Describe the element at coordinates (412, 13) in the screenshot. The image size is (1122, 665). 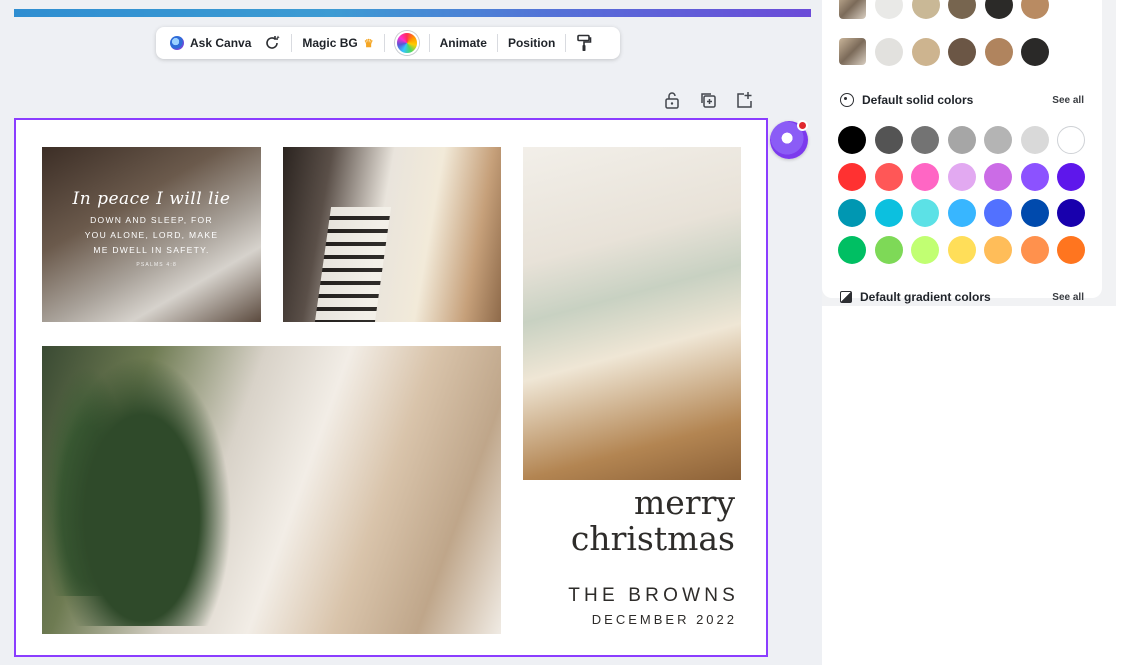
I see `previous-page-edge` at that location.